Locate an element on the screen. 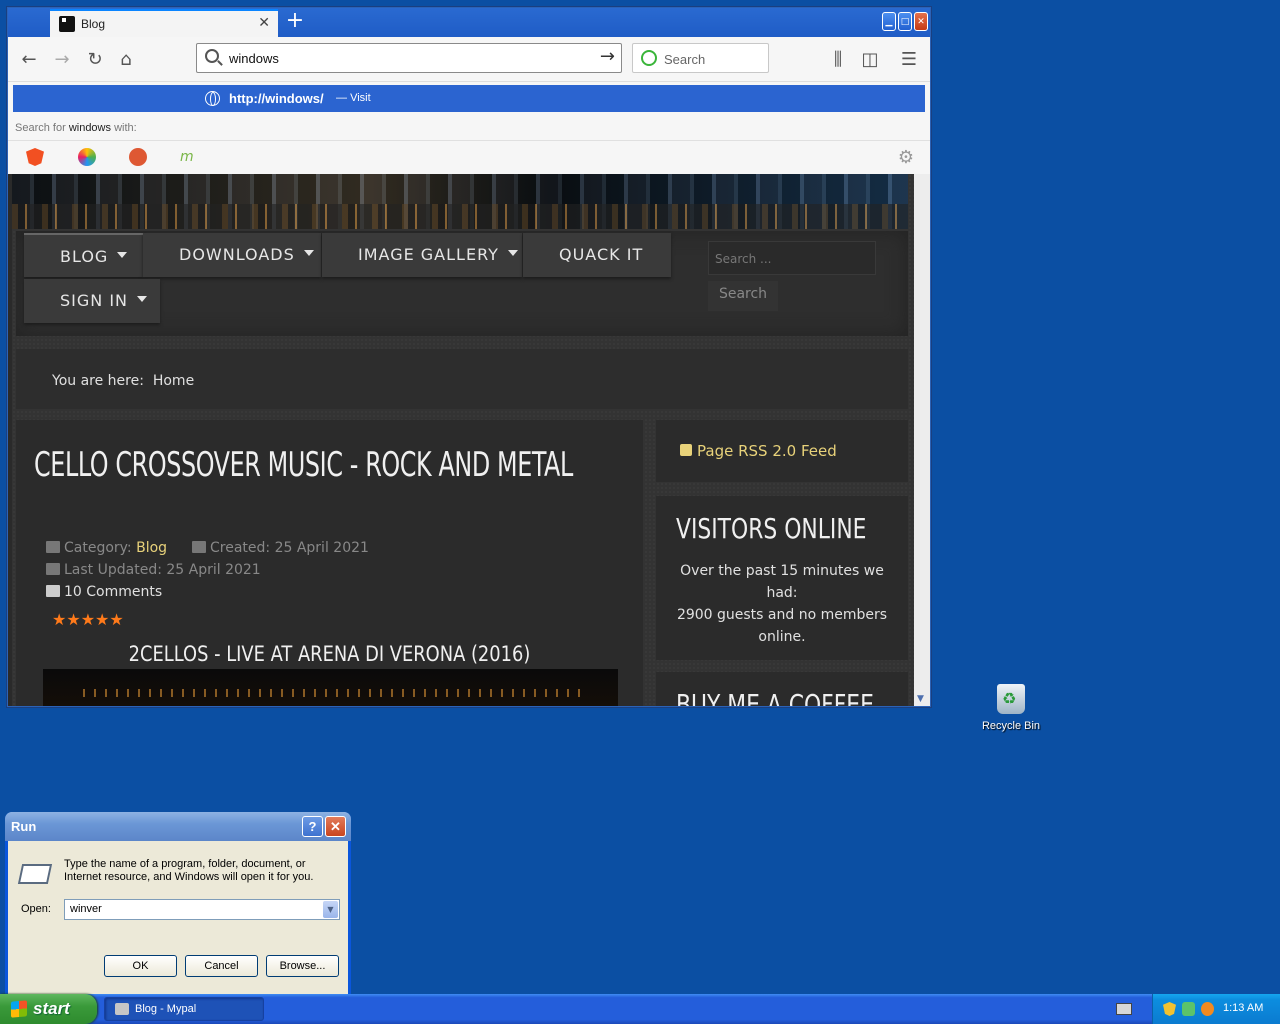 This screenshot has height=1024, width=1280. tab-close-icon: ✕ is located at coordinates (264, 23).